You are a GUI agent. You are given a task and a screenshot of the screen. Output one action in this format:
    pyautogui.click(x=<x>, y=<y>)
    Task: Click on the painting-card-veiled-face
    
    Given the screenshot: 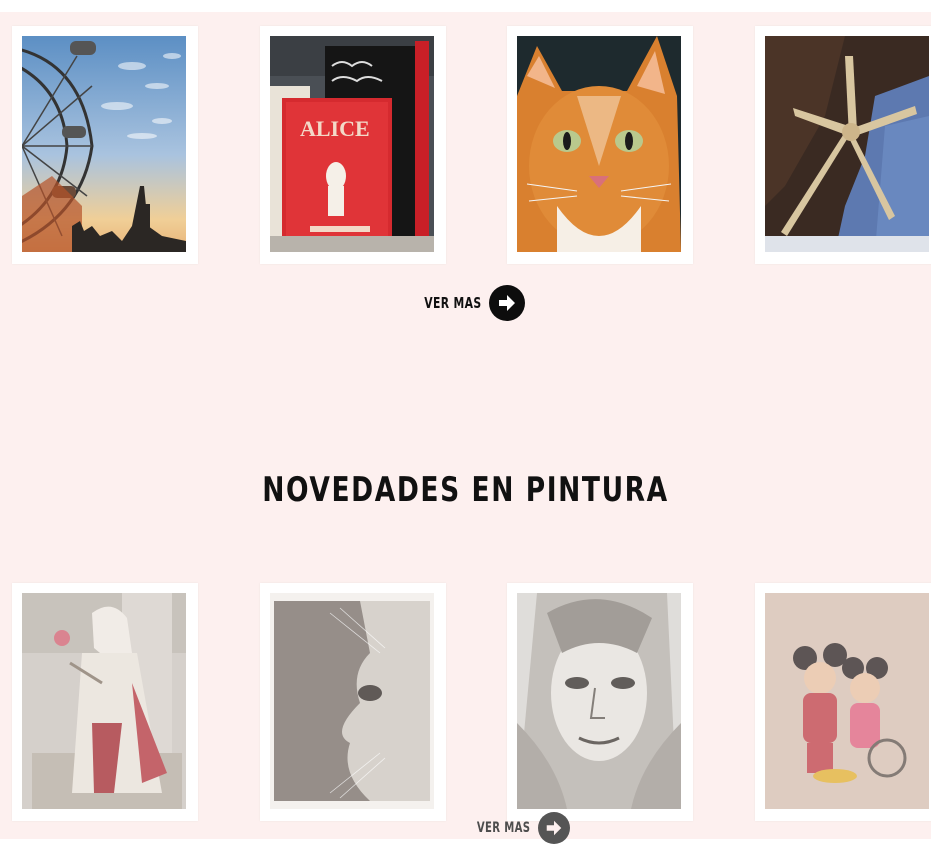 What is the action you would take?
    pyautogui.click(x=353, y=702)
    